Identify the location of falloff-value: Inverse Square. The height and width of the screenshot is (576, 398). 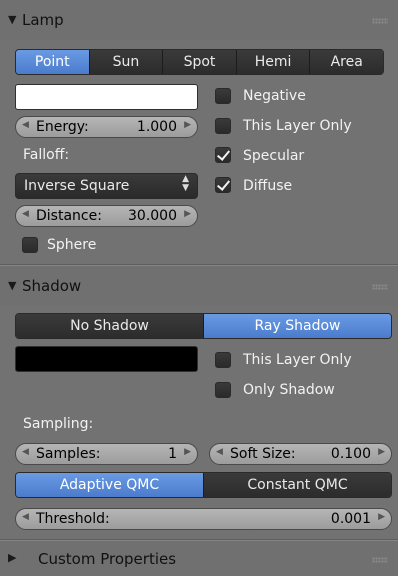
(77, 186).